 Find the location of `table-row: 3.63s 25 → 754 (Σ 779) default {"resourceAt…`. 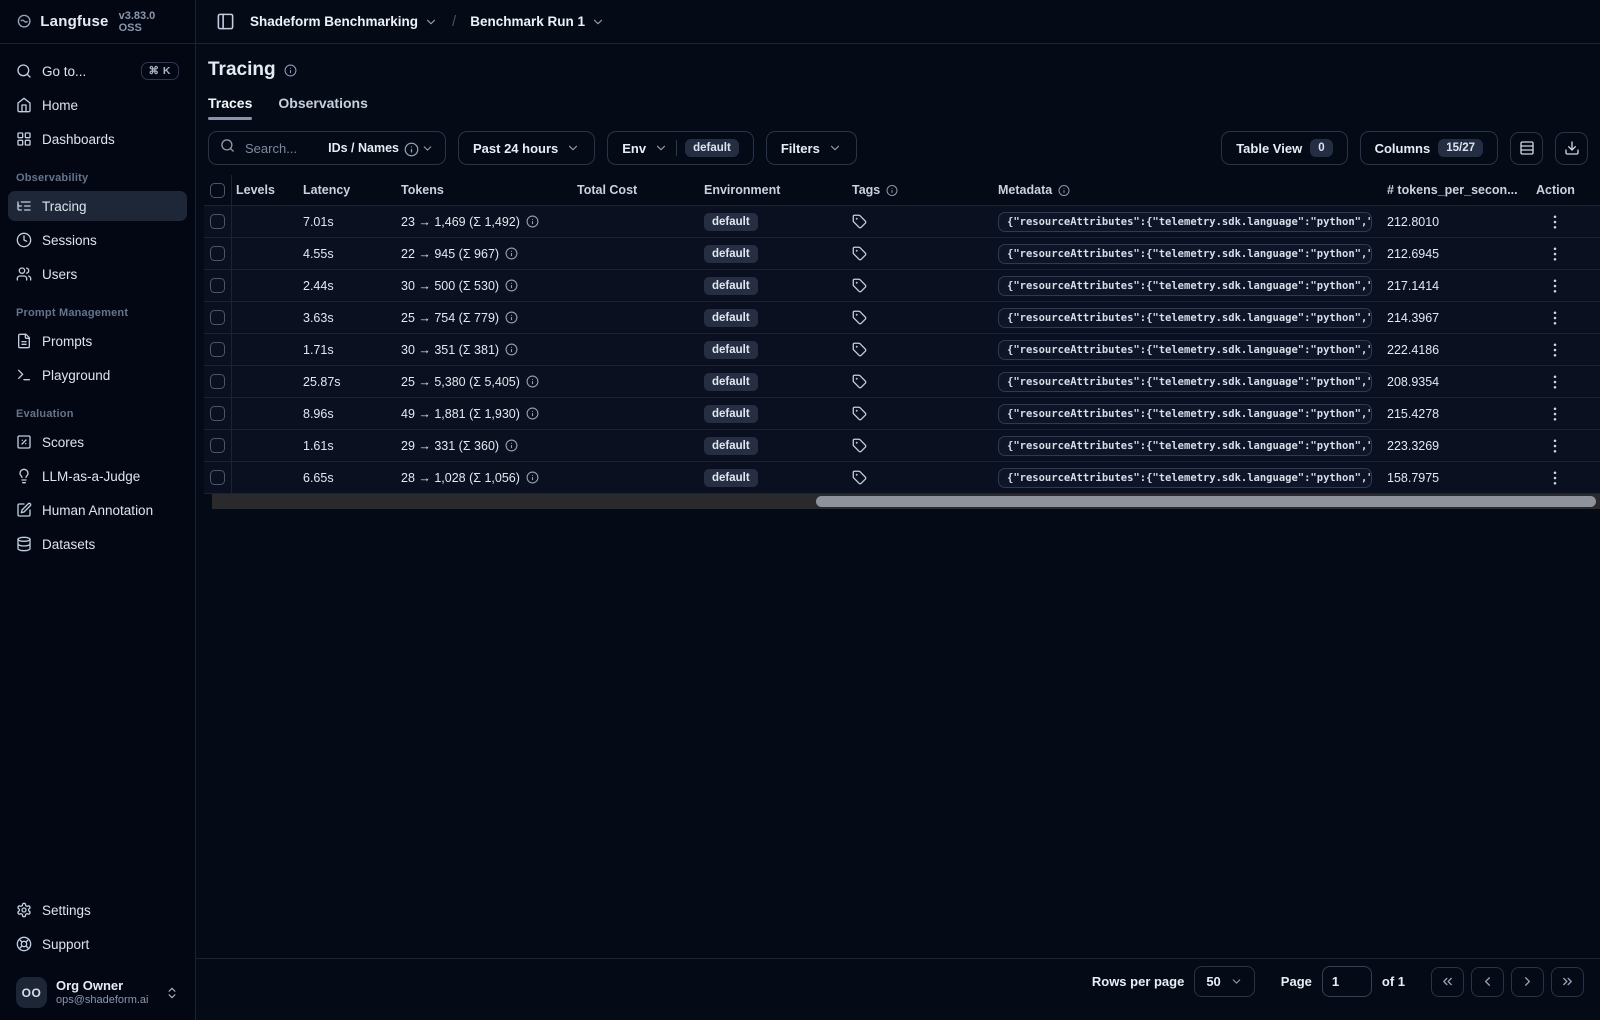

table-row: 3.63s 25 → 754 (Σ 779) default {"resourceAt… is located at coordinates (902, 318).